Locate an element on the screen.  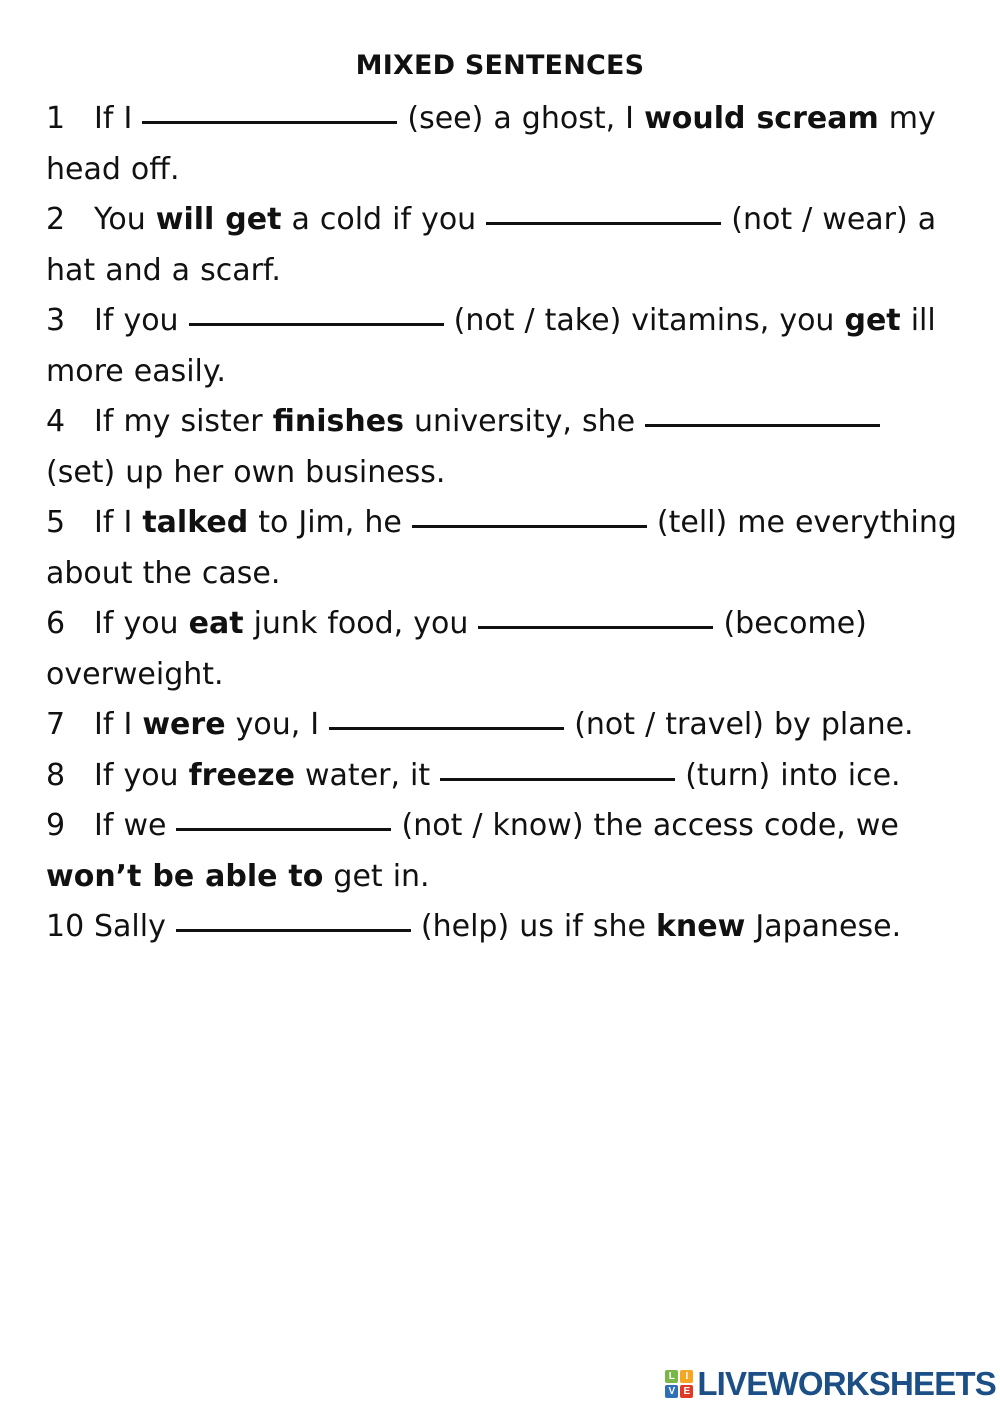
sentence-text: You is located at coordinates (125, 219).